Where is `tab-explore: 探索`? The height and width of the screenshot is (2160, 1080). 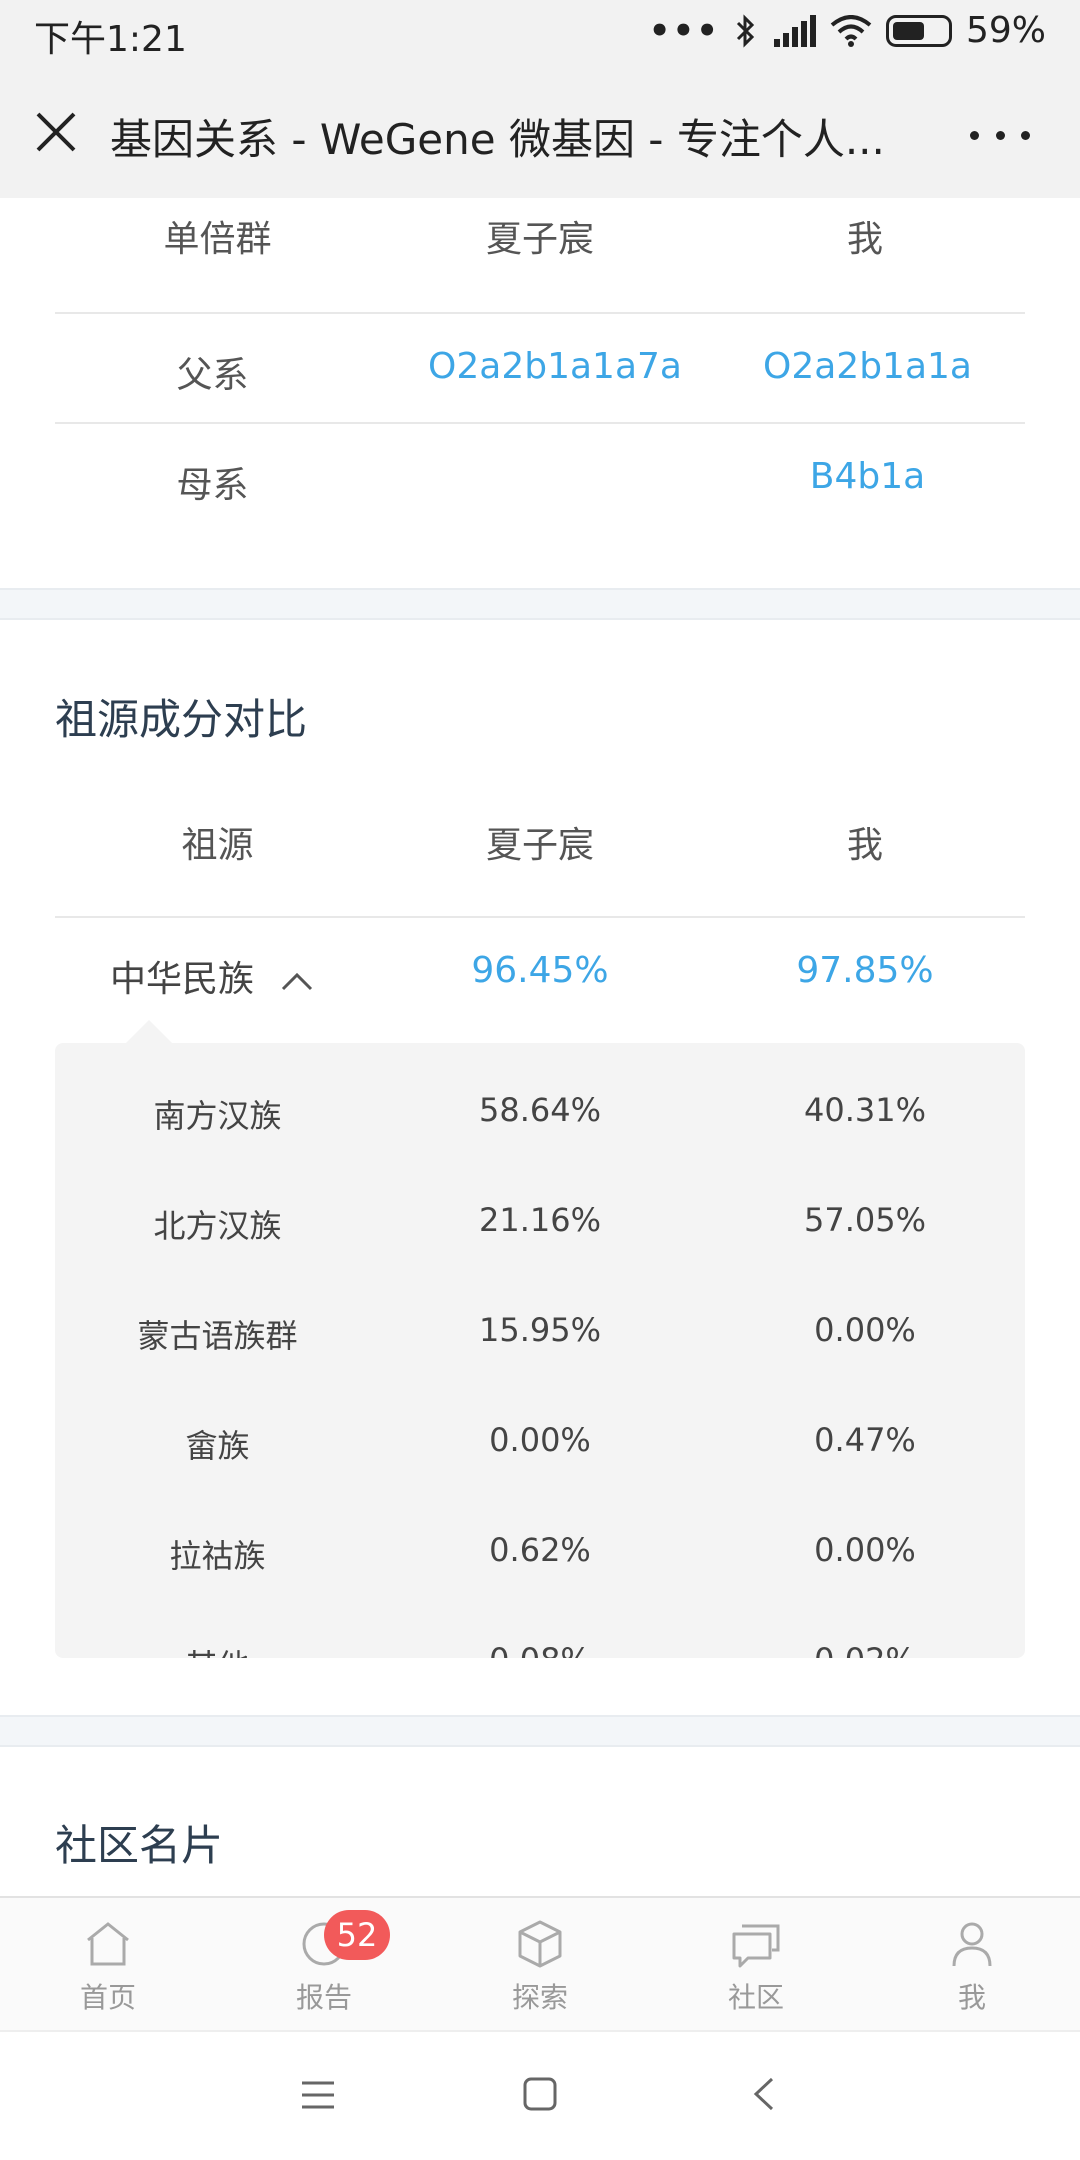
tab-explore: 探索 is located at coordinates (540, 1967).